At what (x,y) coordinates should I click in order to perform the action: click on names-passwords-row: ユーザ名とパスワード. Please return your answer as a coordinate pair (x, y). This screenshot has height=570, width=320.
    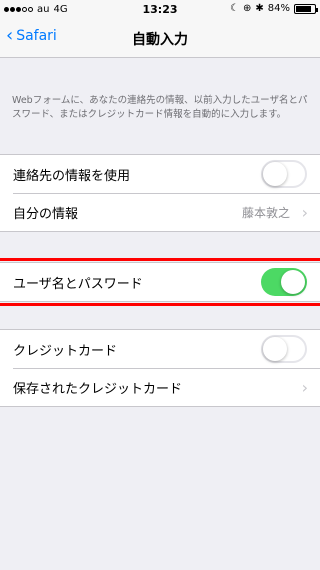
    Looking at the image, I should click on (160, 282).